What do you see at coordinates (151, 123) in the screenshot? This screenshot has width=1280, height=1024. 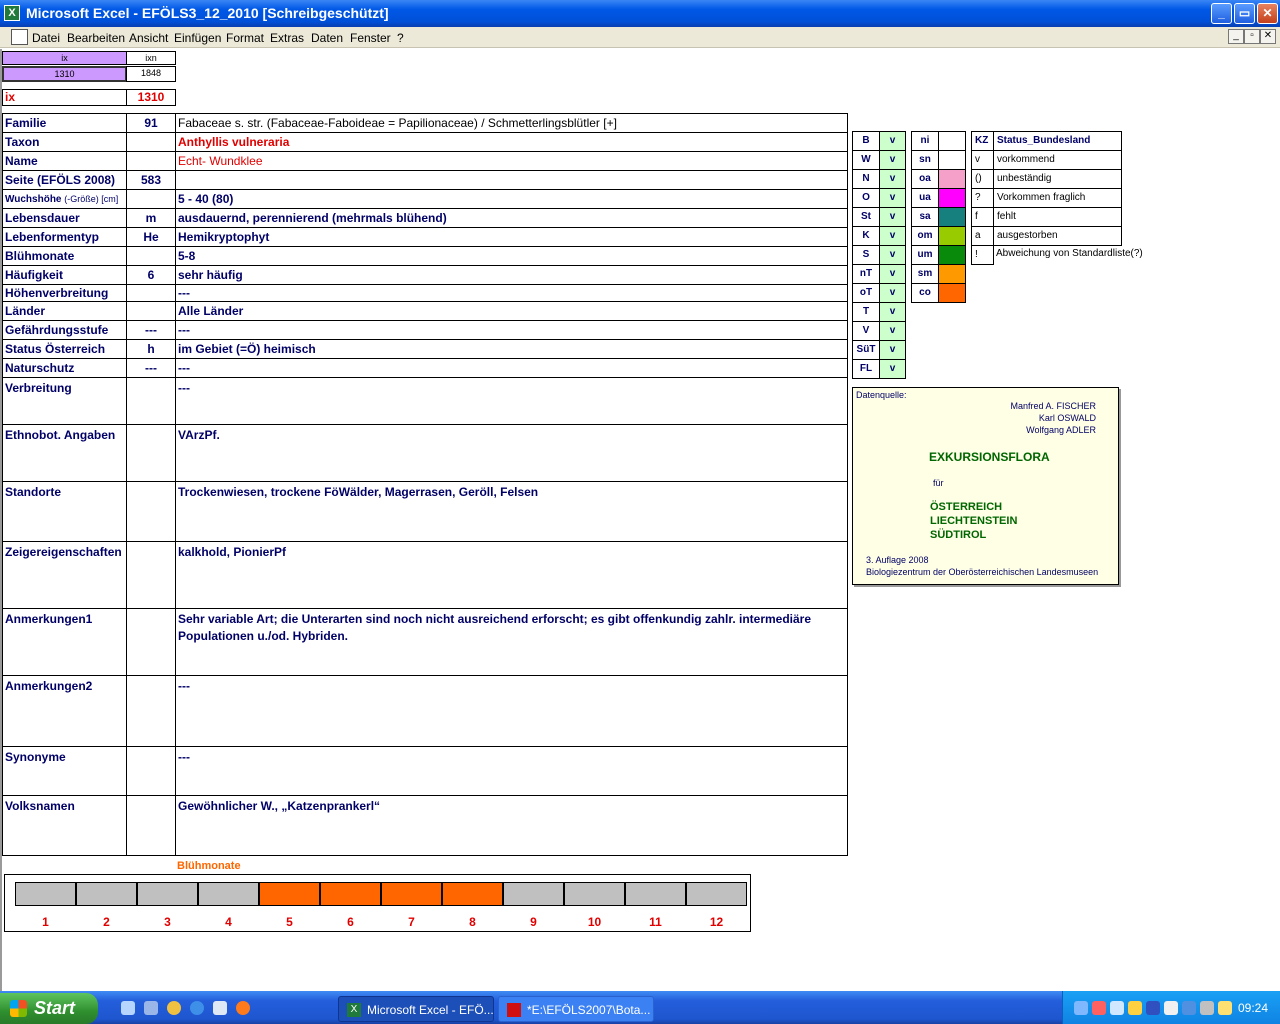 I see `field-code: 91` at bounding box center [151, 123].